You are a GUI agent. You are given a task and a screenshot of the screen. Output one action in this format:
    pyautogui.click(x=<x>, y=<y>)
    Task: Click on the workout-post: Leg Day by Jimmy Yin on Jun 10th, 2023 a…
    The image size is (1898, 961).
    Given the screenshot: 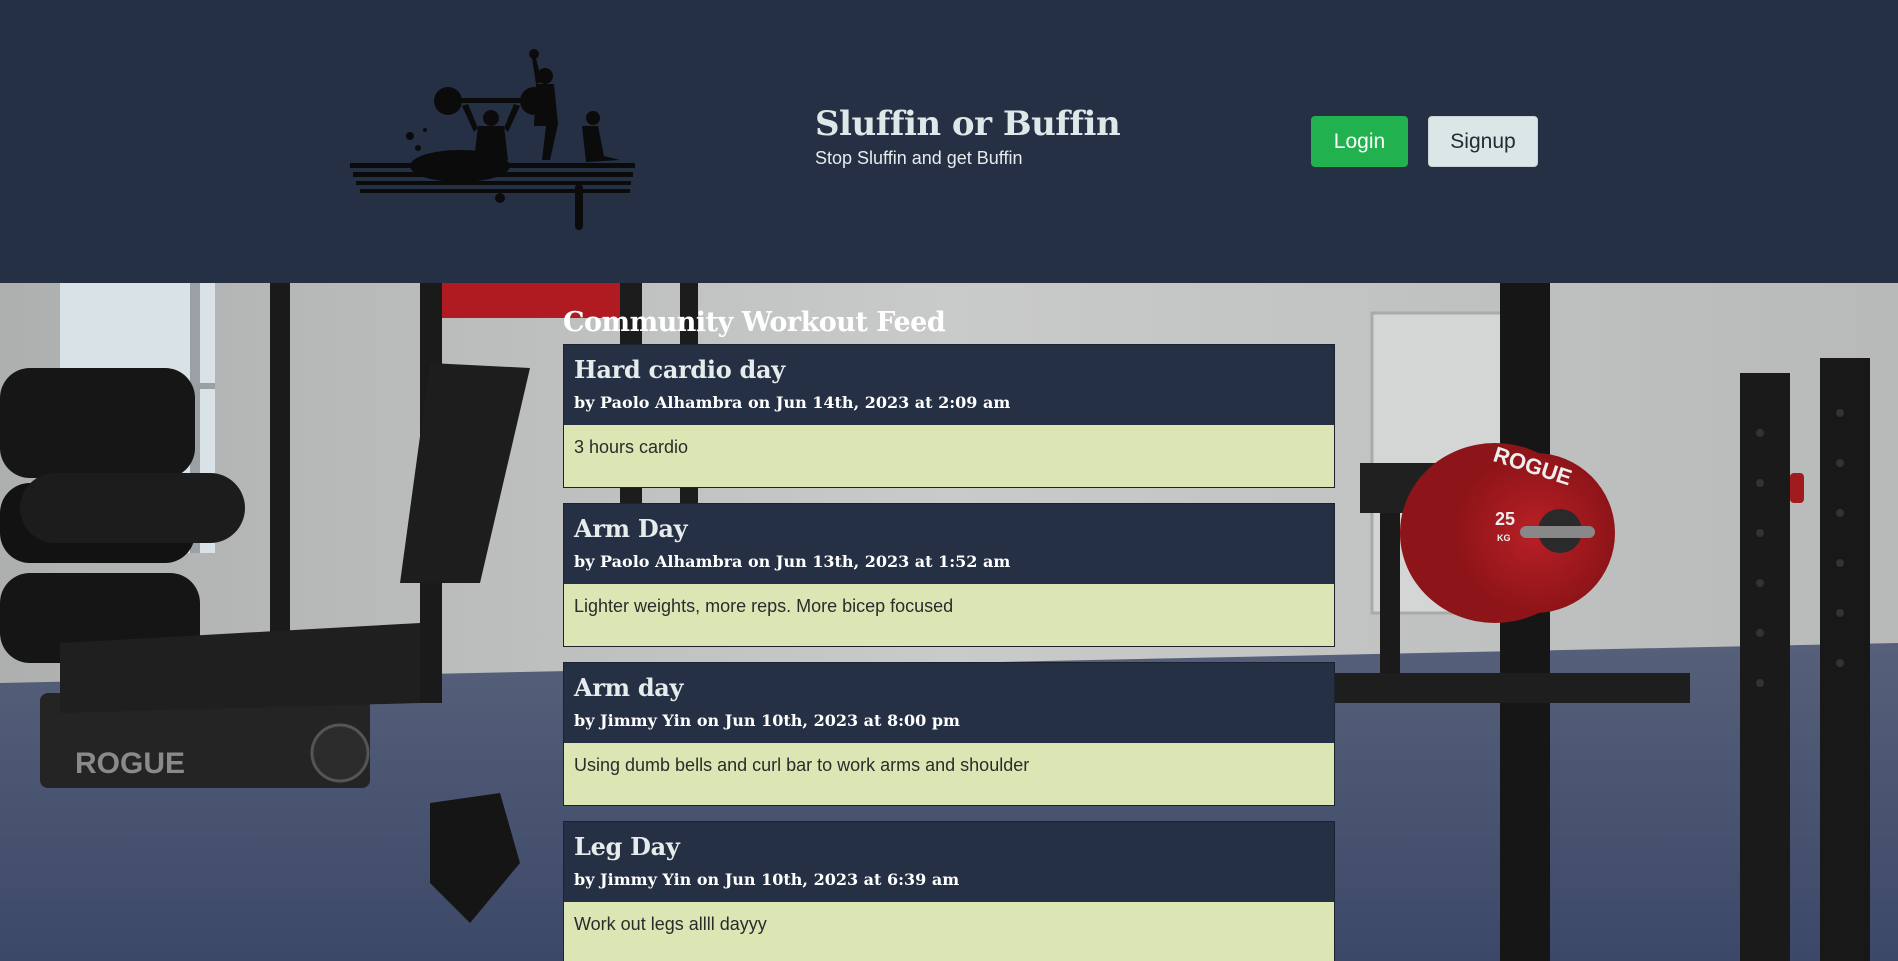 What is the action you would take?
    pyautogui.click(x=949, y=891)
    